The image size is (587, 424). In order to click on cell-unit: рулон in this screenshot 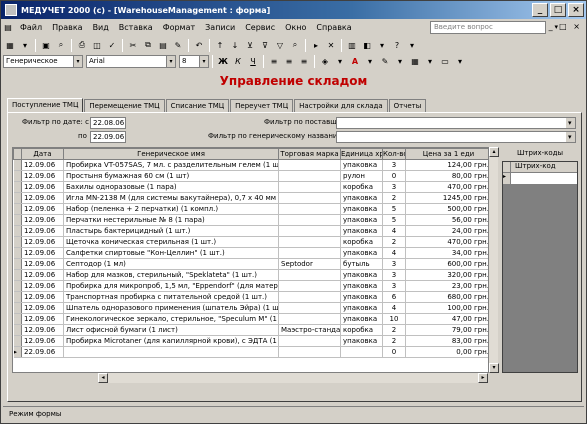, I will do `click(361, 176)`.